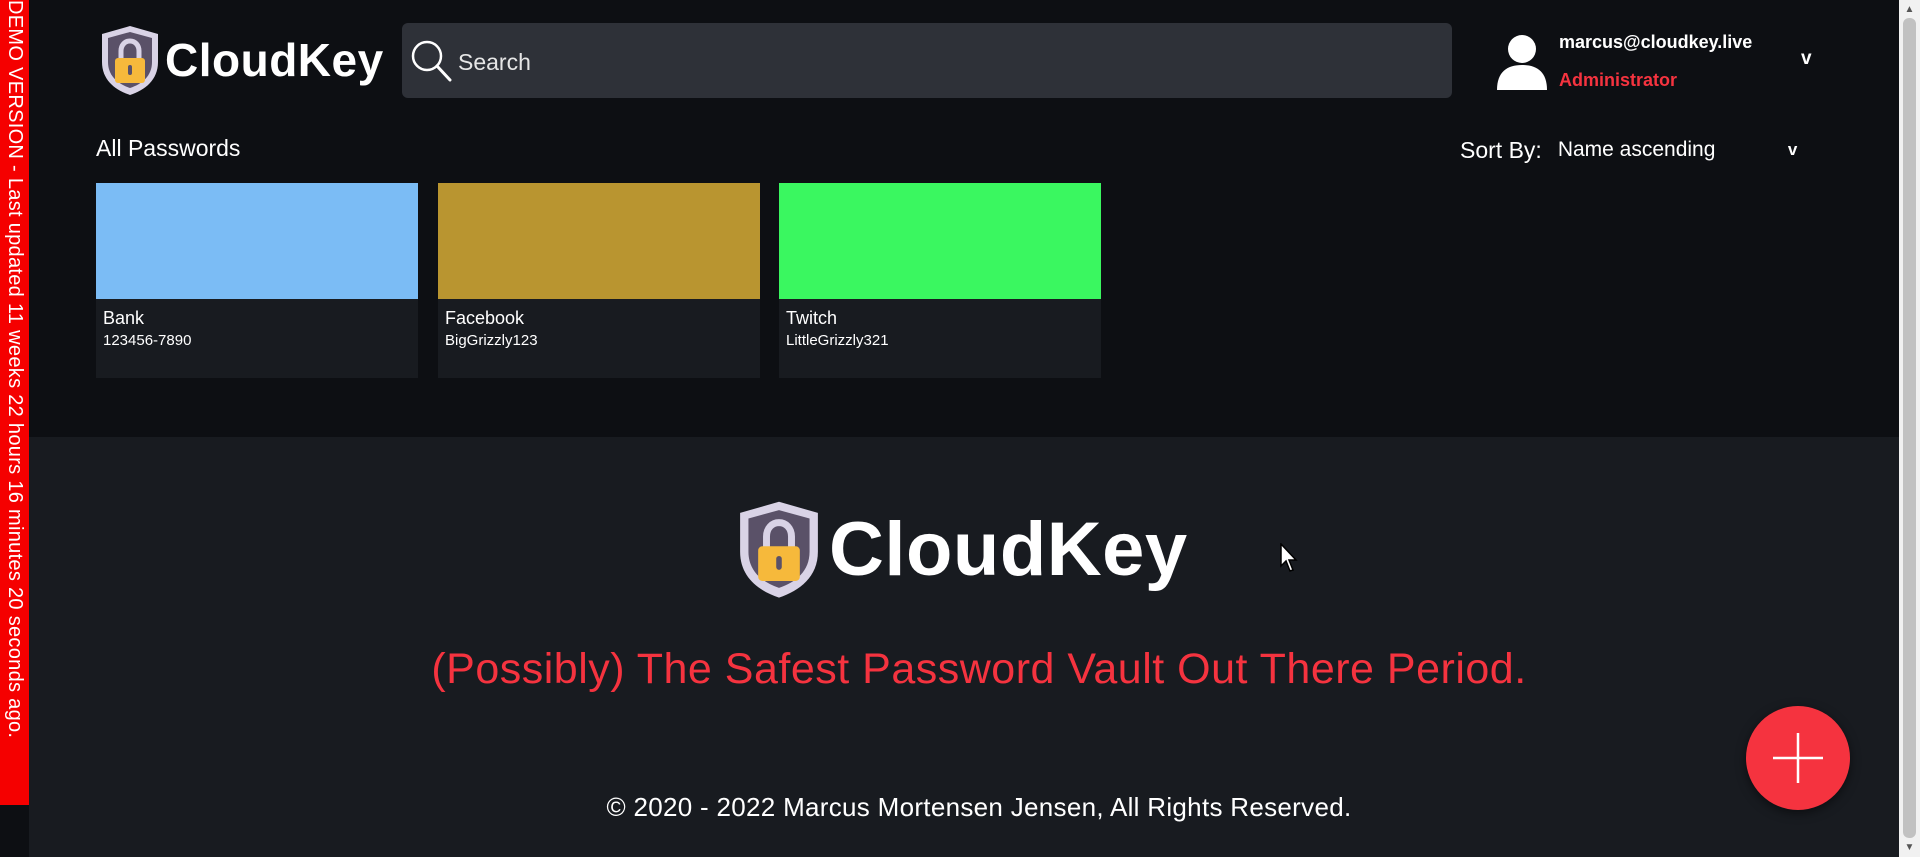 Image resolution: width=1920 pixels, height=857 pixels. I want to click on footer-logo: CloudKey, so click(961, 549).